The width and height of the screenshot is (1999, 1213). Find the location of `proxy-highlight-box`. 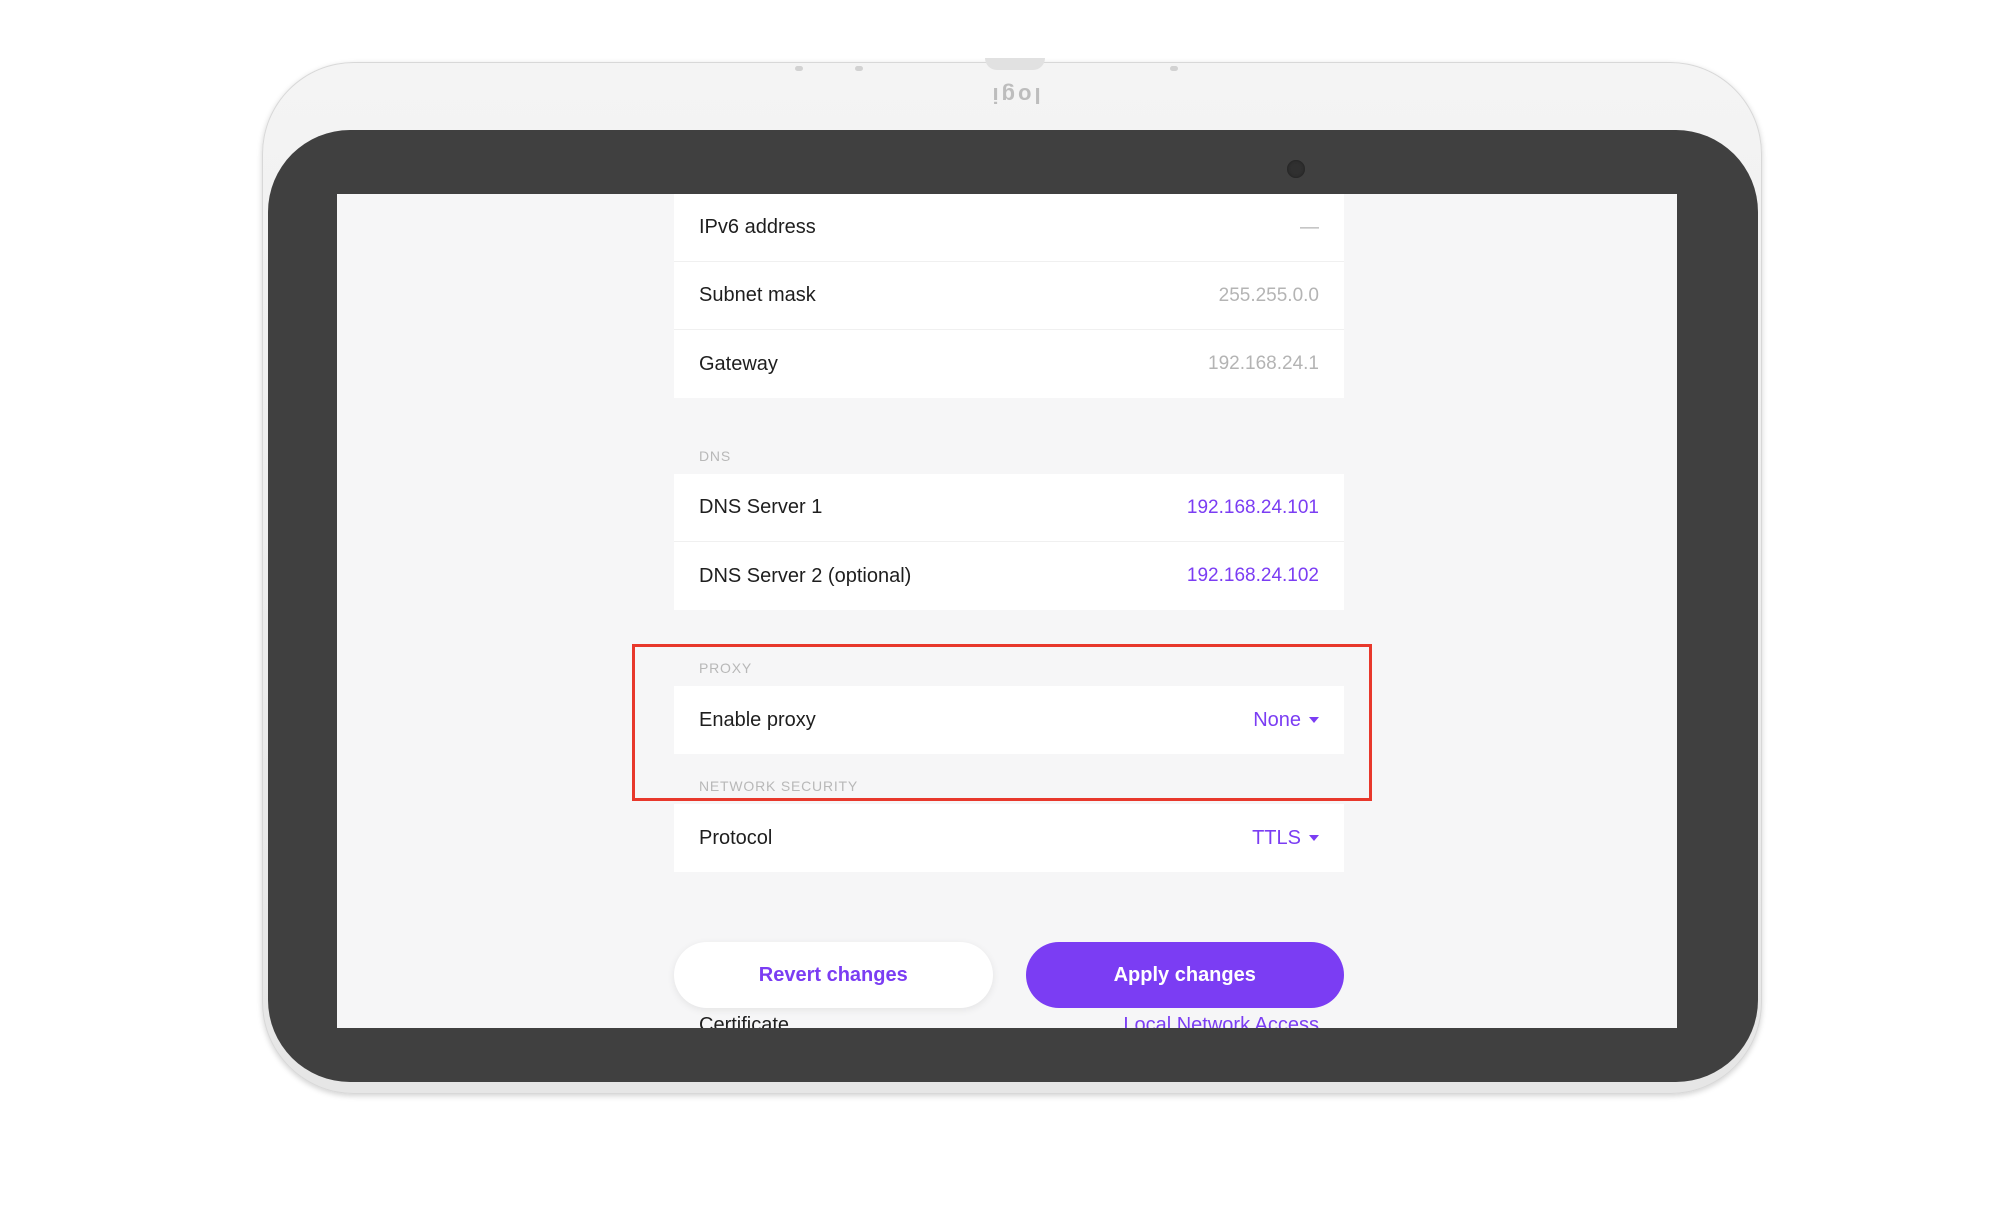

proxy-highlight-box is located at coordinates (1002, 722).